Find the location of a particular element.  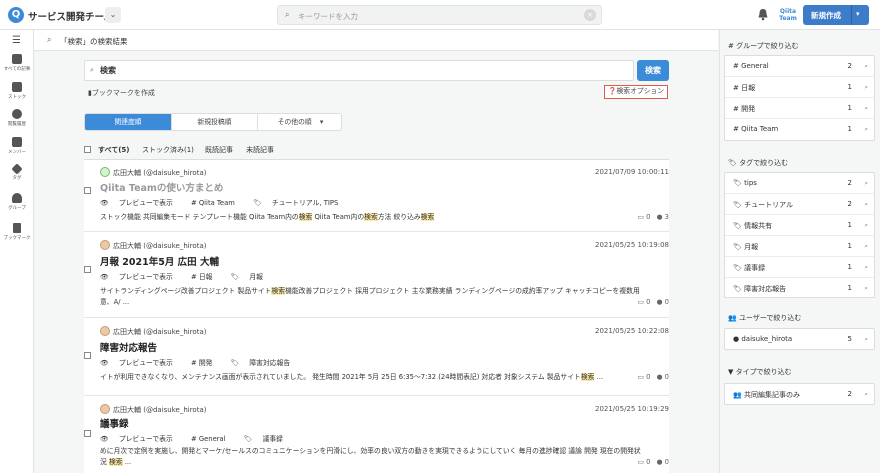

tag-filter-item: 🏷 情報共有 1 ⌕ is located at coordinates (800, 225).